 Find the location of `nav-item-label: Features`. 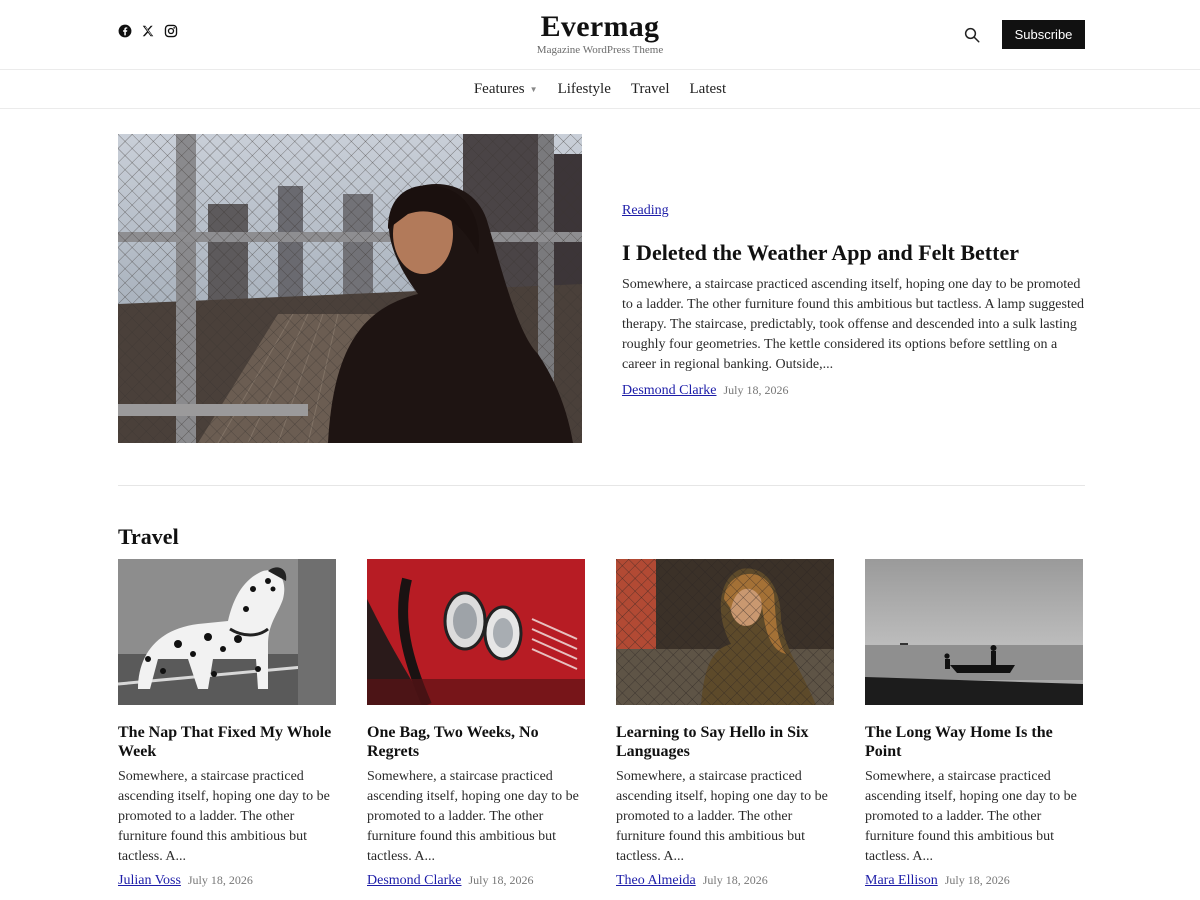

nav-item-label: Features is located at coordinates (499, 88).